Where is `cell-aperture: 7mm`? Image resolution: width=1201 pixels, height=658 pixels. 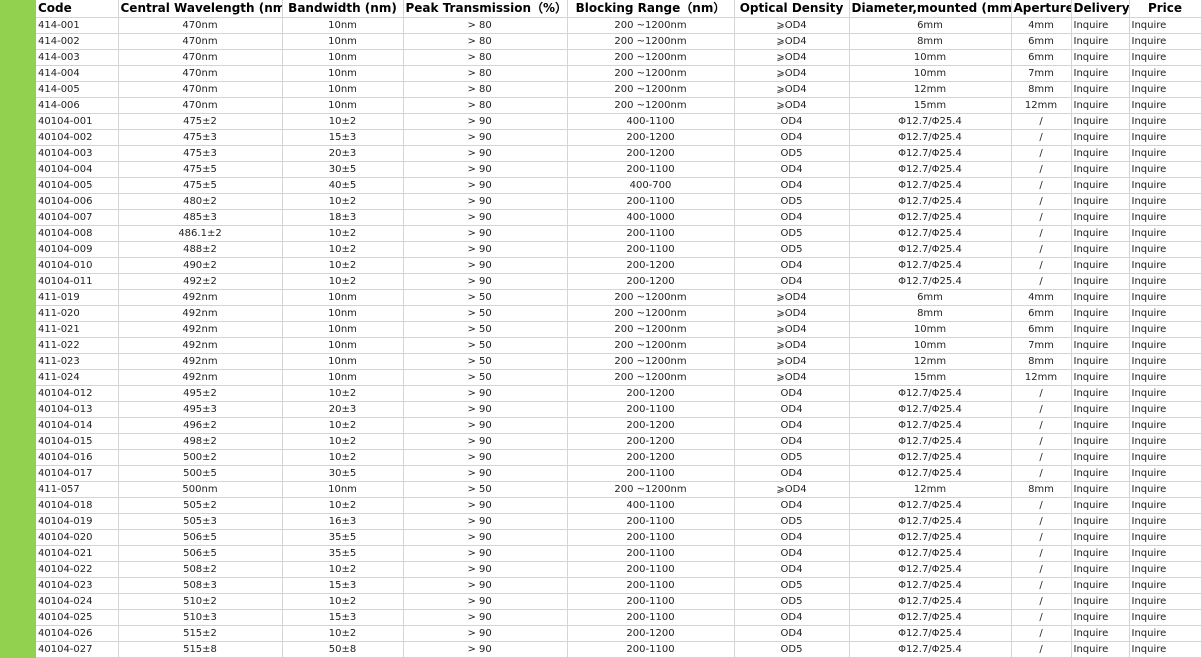 cell-aperture: 7mm is located at coordinates (1041, 73).